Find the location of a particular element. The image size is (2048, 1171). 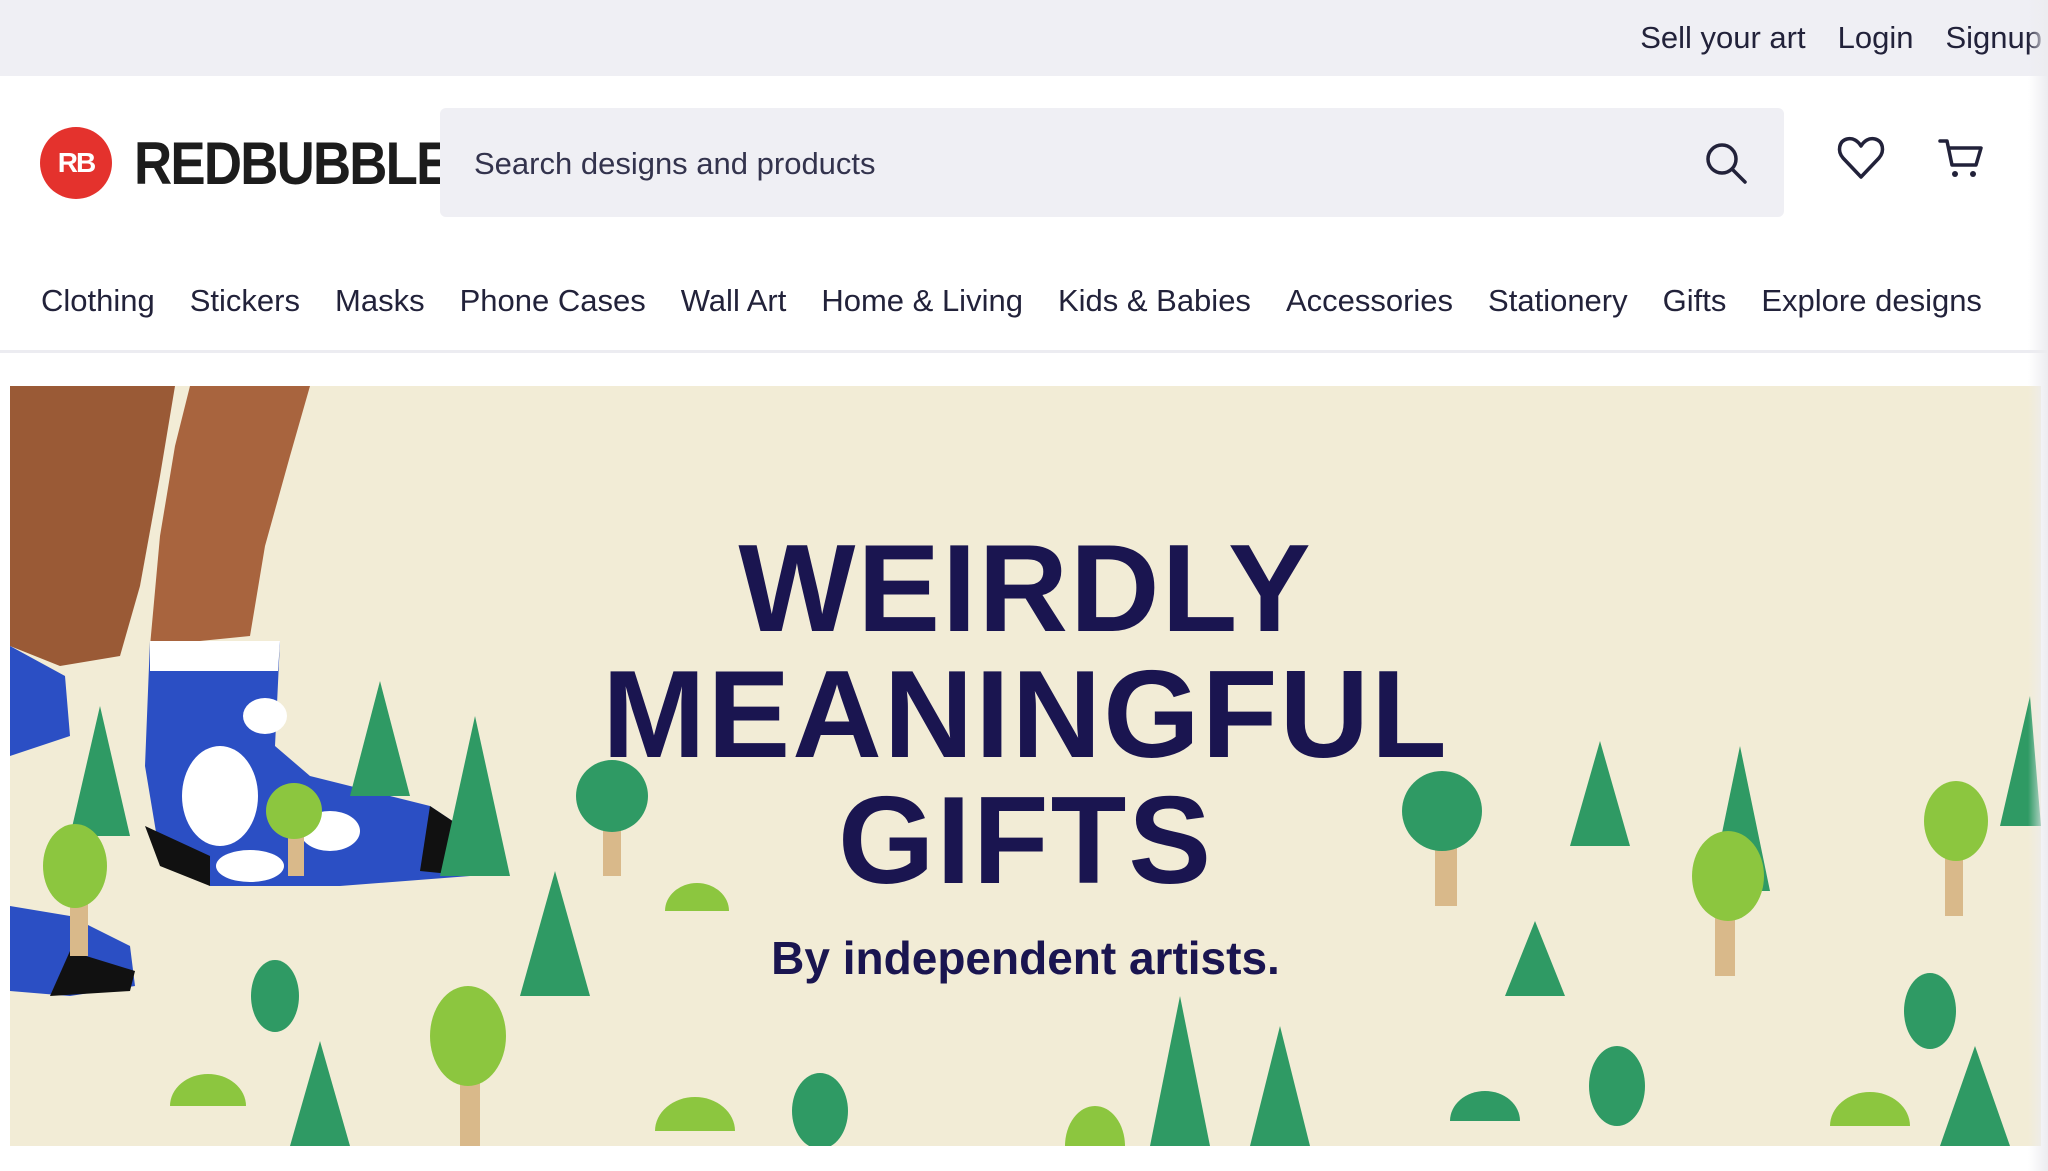

top-links: Sell your art Login Signup is located at coordinates (1841, 38).